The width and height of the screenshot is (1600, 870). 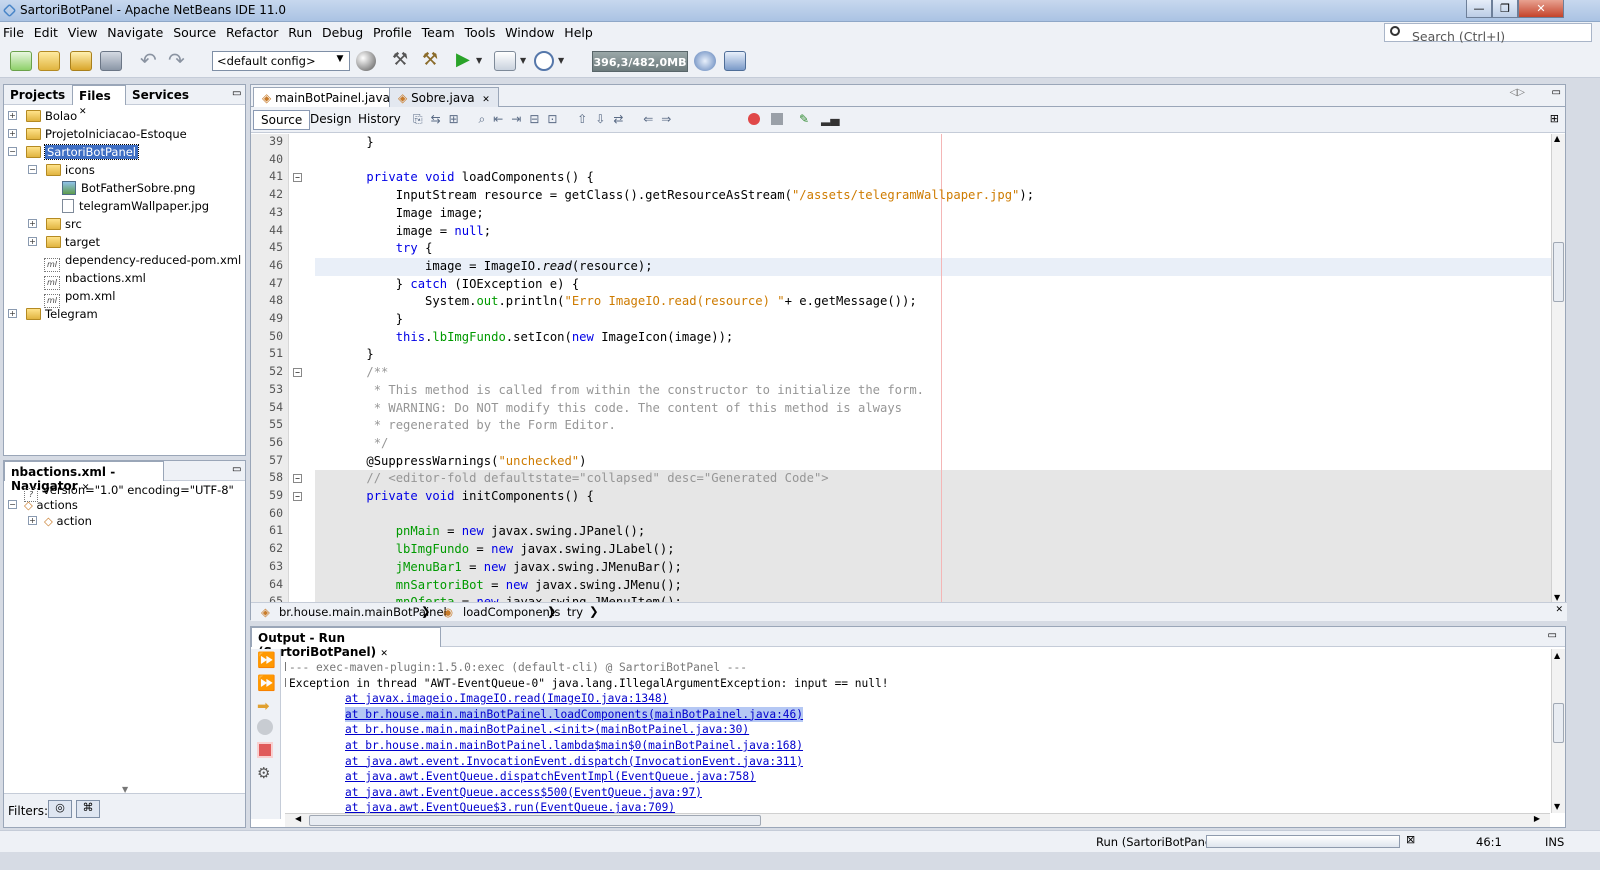 What do you see at coordinates (49, 61) in the screenshot?
I see `new-project-icon` at bounding box center [49, 61].